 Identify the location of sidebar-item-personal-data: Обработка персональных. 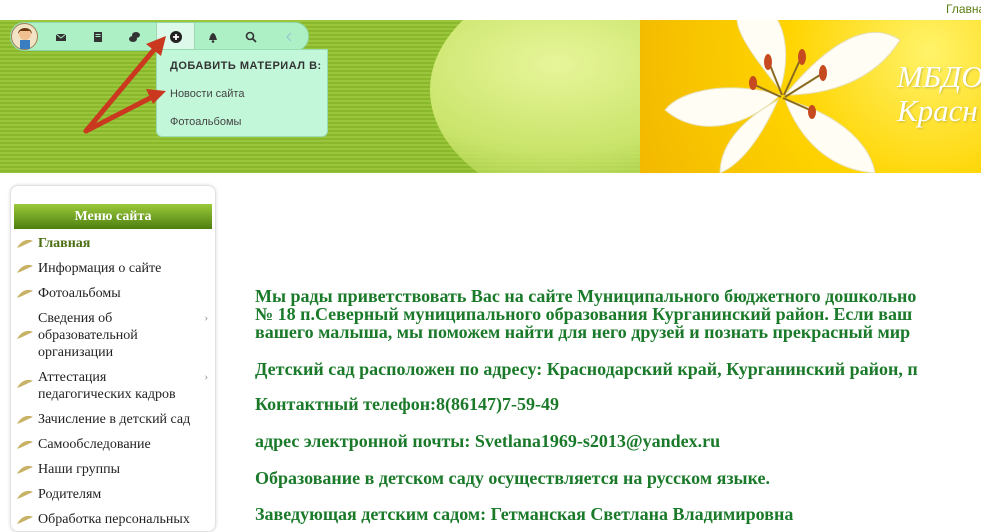
(109, 519).